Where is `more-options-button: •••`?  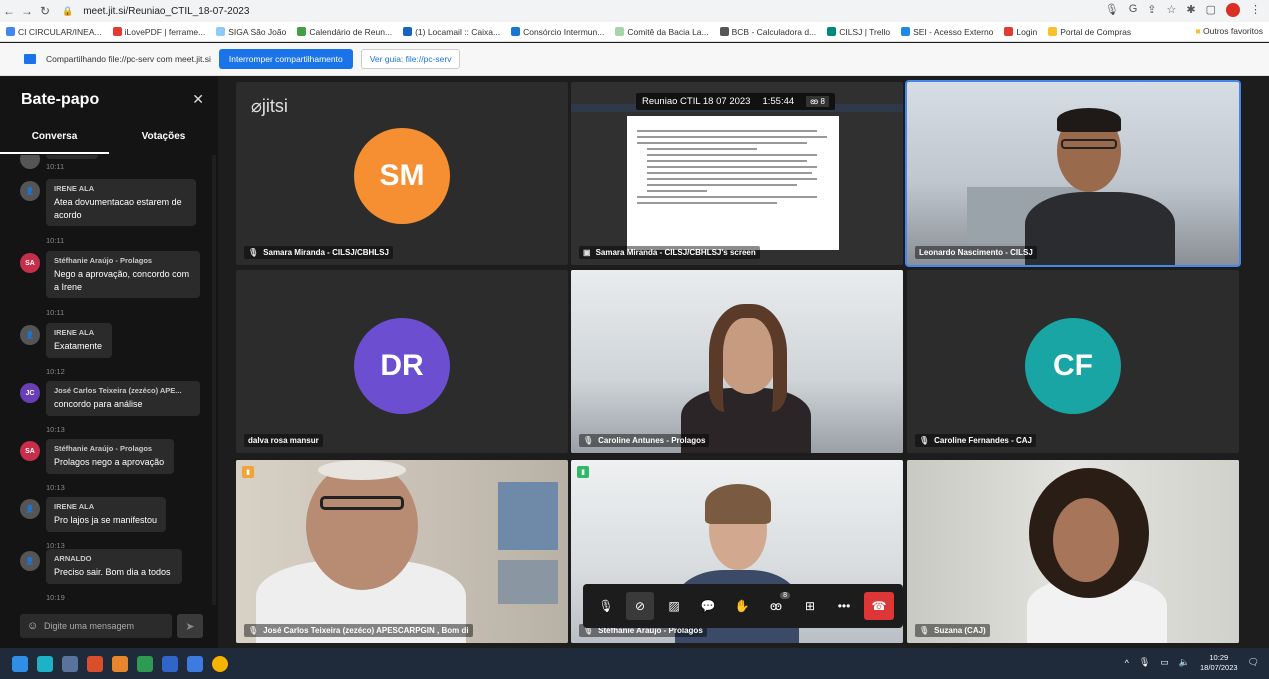 more-options-button: ••• is located at coordinates (844, 606).